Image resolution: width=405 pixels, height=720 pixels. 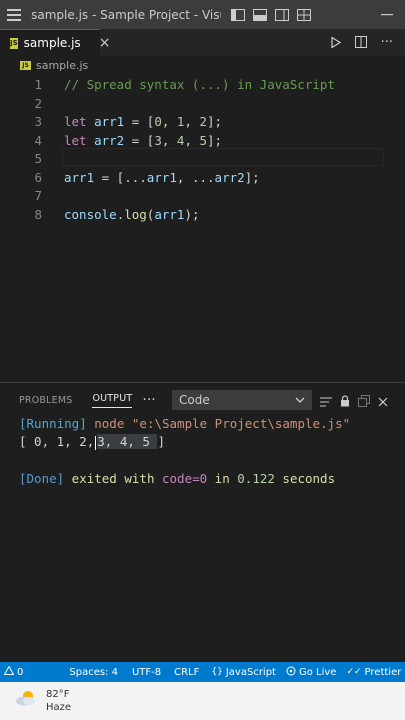 I want to click on toggle-sidebar-icon, so click(x=238, y=14).